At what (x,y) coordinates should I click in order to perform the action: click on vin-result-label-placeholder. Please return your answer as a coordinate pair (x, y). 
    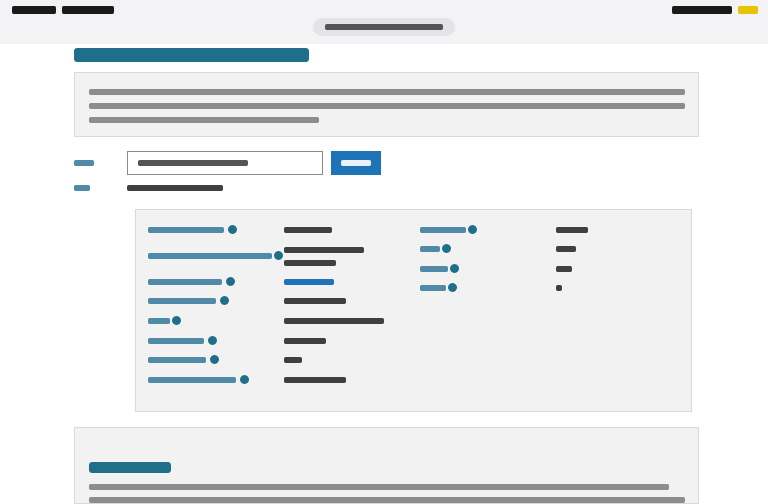
    Looking at the image, I should click on (82, 188).